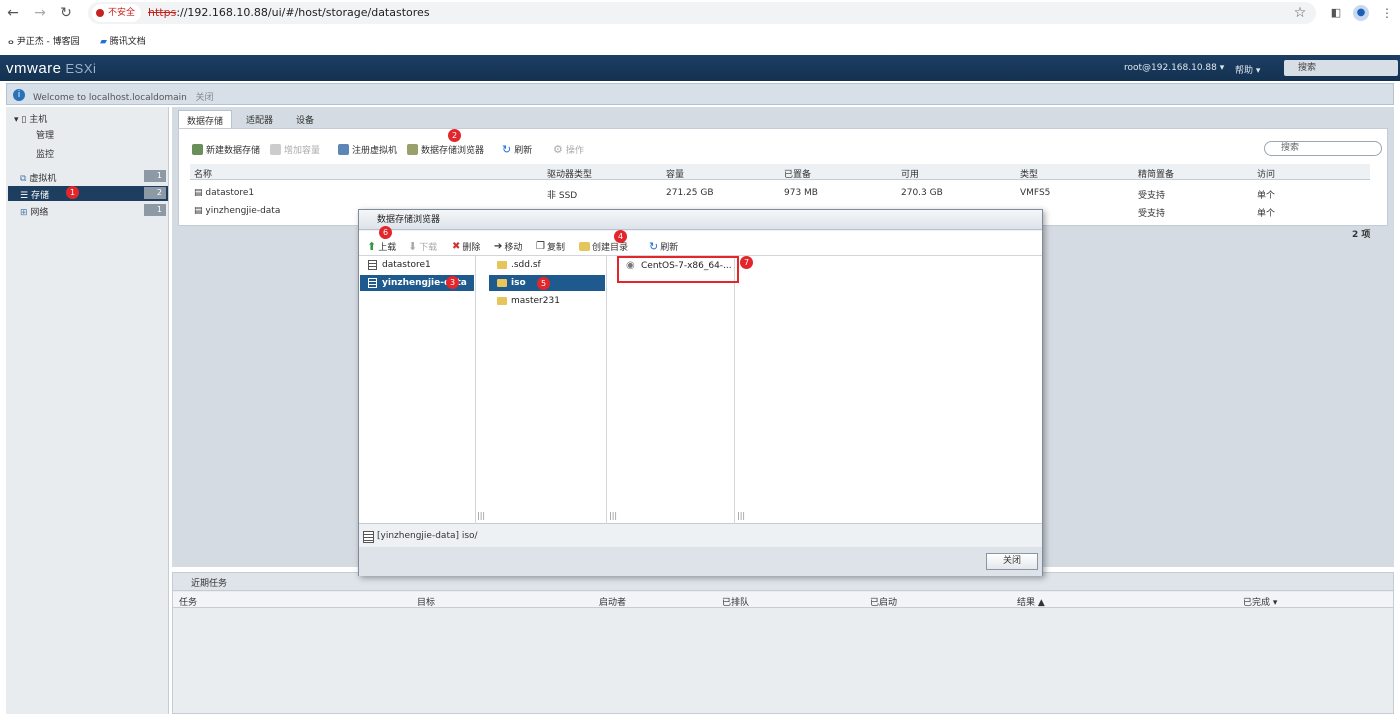 The height and width of the screenshot is (714, 1400). Describe the element at coordinates (385, 232) in the screenshot. I see `annotation-badge: 6` at that location.